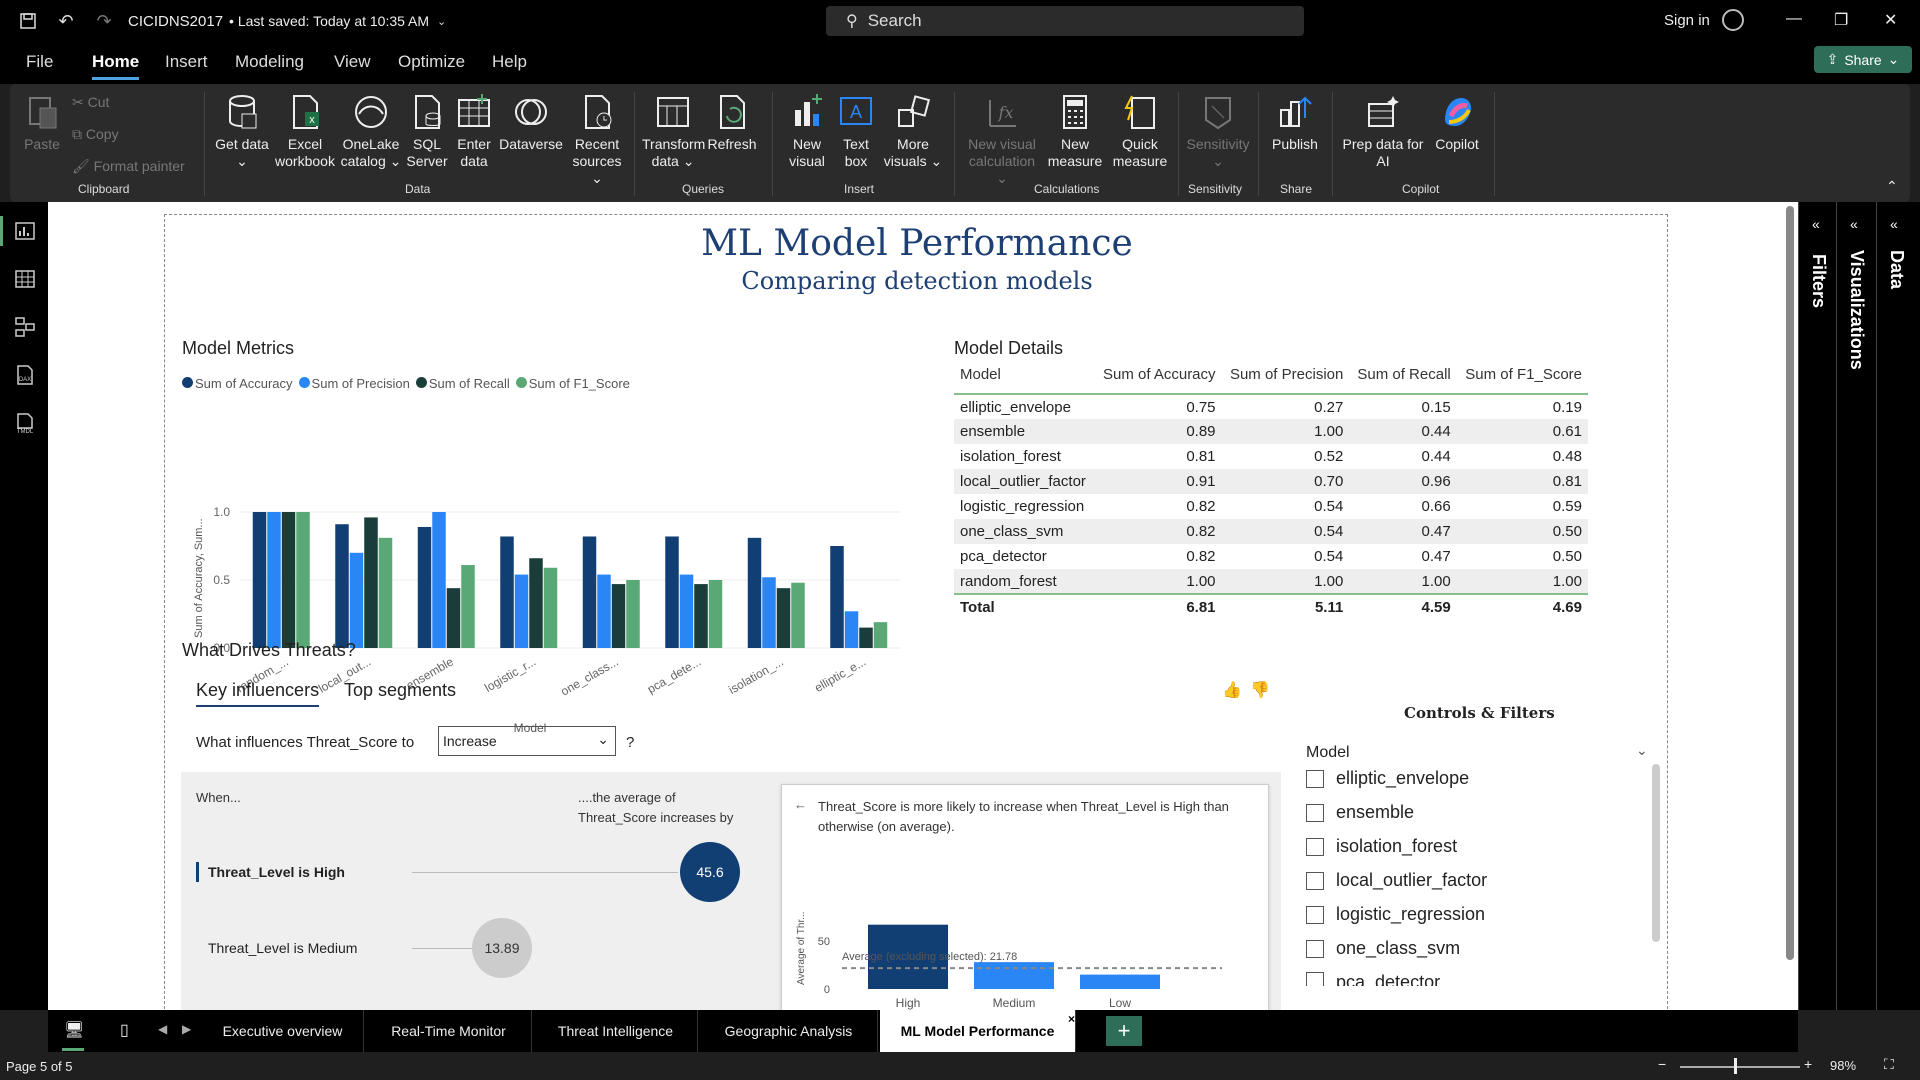 The height and width of the screenshot is (1080, 1920). Describe the element at coordinates (789, 1031) in the screenshot. I see `page-tab: Geographic Analysis` at that location.